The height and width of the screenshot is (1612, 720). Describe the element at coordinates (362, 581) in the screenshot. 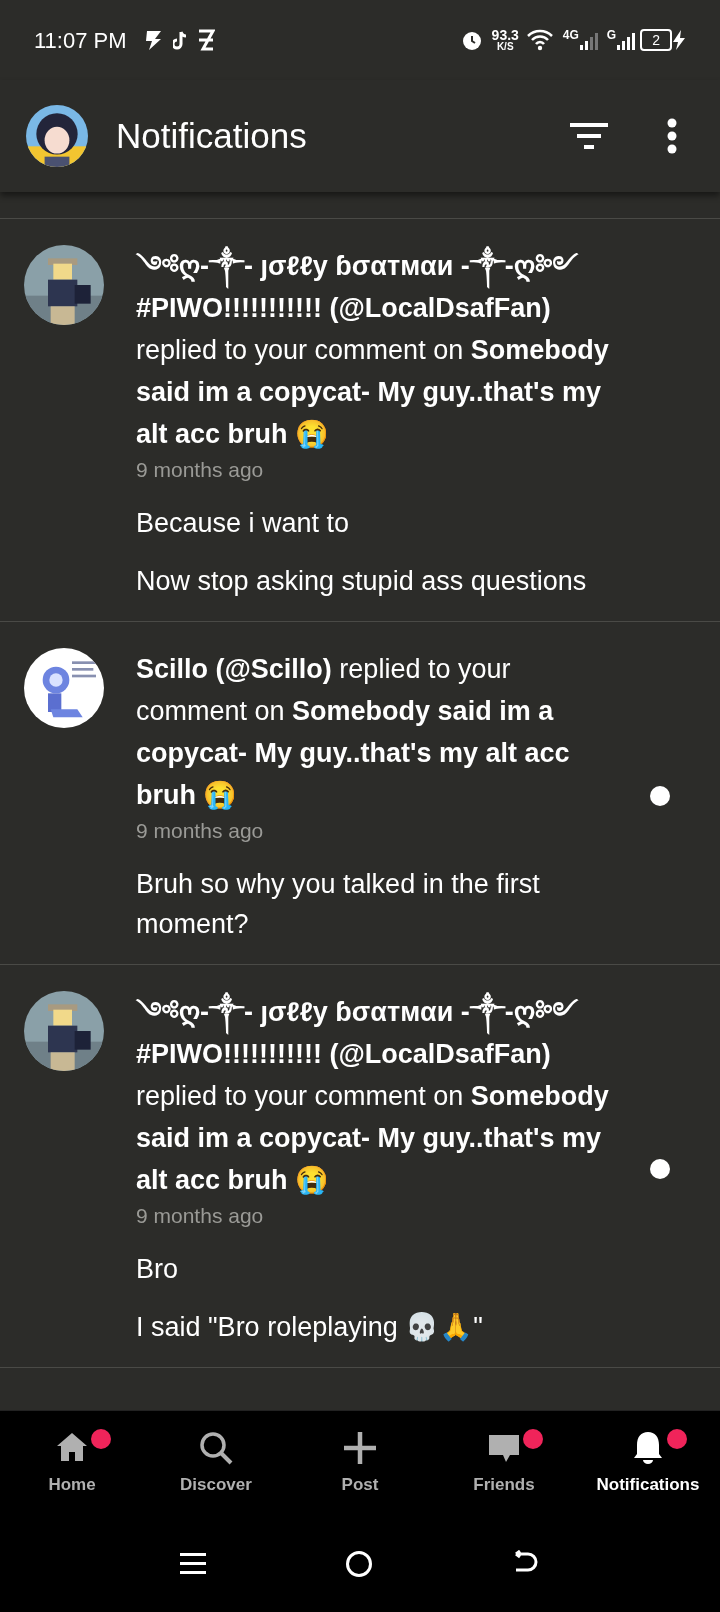

I see `reply-text: Now stop asking stupid ass questions` at that location.